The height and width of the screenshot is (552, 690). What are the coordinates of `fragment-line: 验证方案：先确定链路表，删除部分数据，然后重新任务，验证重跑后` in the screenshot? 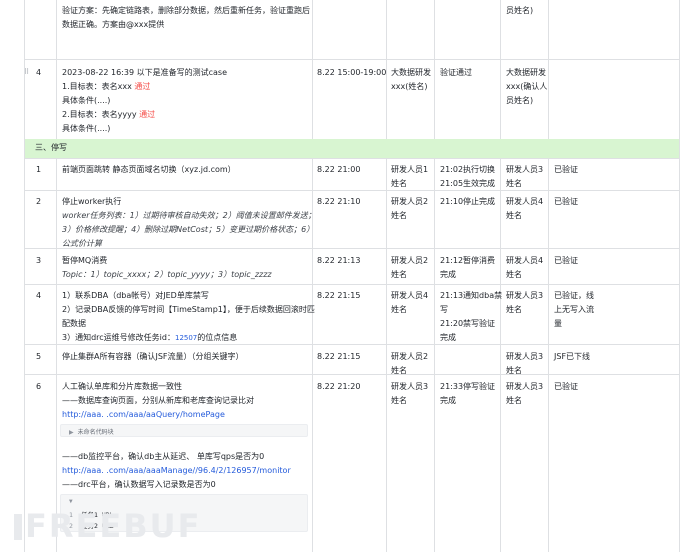 It's located at (186, 10).